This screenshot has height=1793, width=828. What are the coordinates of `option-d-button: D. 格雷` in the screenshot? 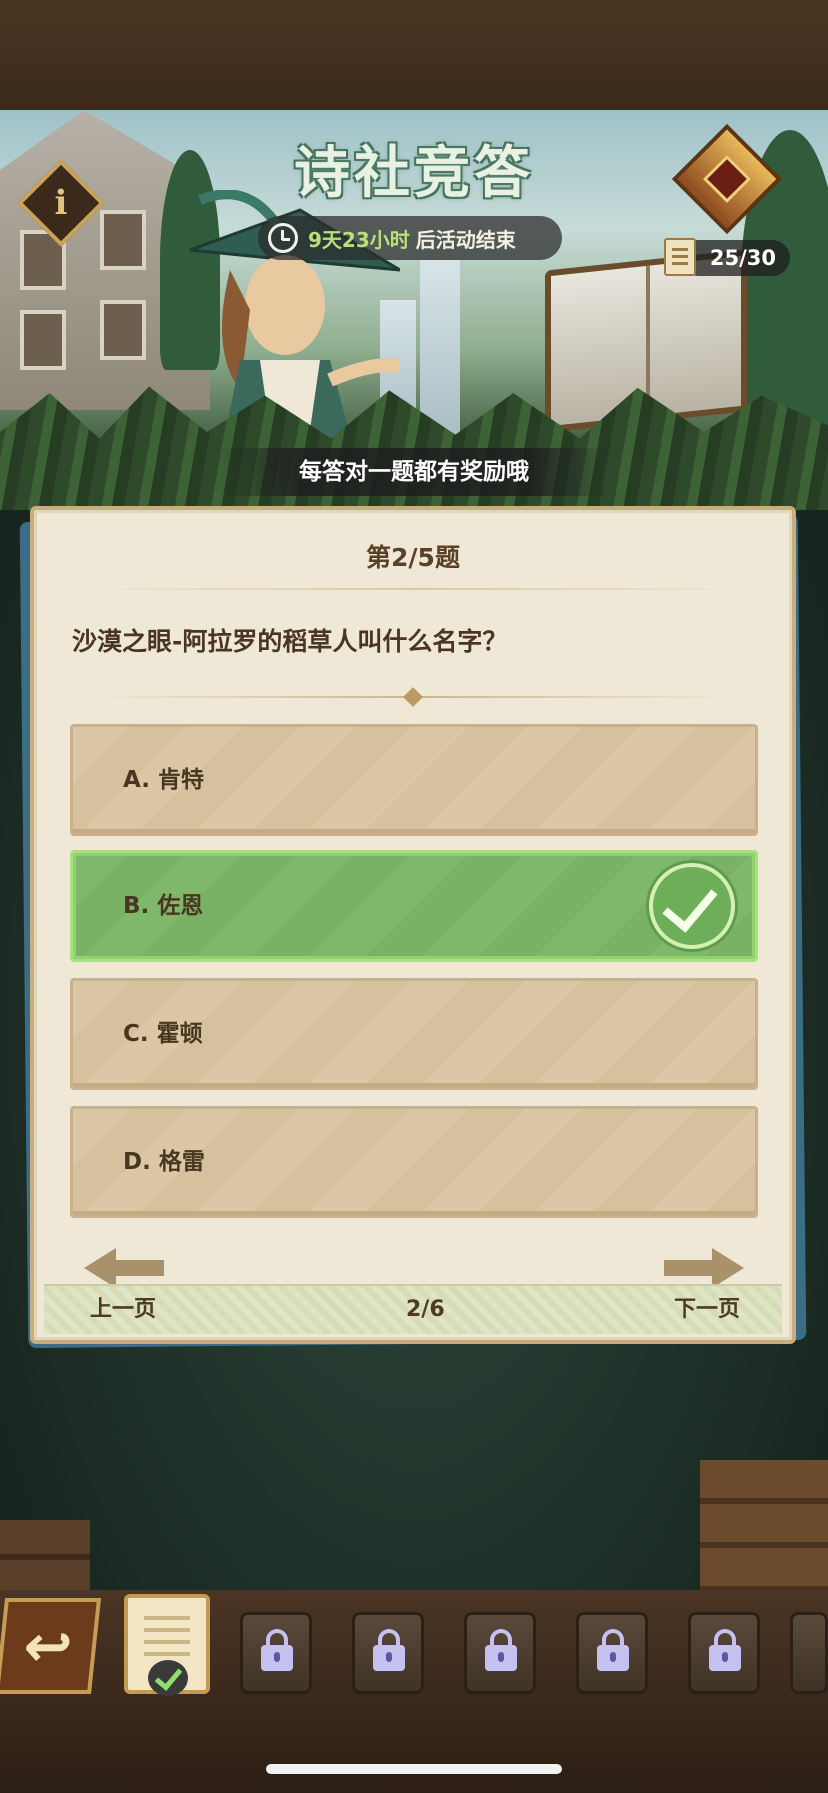 It's located at (414, 1162).